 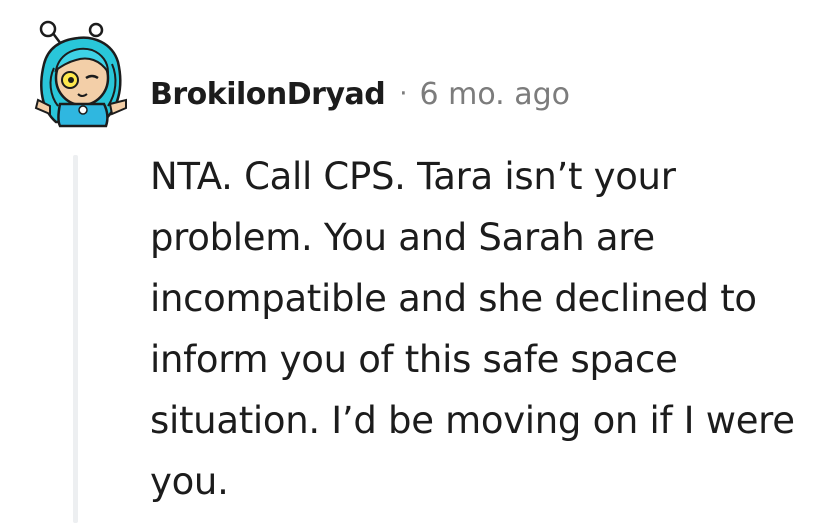 I want to click on comment-meta: BrokilonDryad · 6 mo. ago, so click(x=360, y=94).